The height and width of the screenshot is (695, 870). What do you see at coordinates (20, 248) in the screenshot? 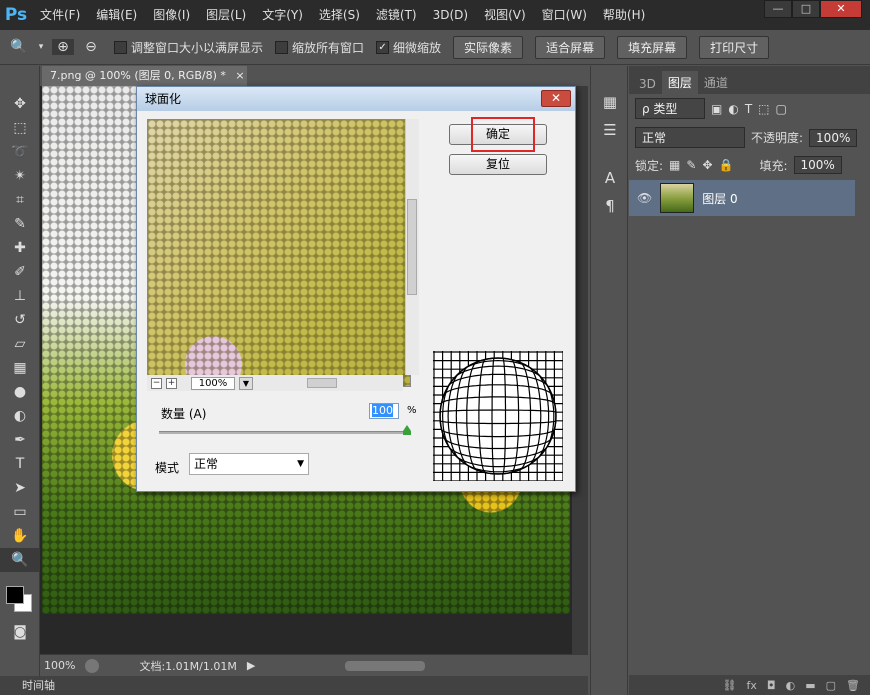
I see `healing-brush-icon: ✚` at bounding box center [20, 248].